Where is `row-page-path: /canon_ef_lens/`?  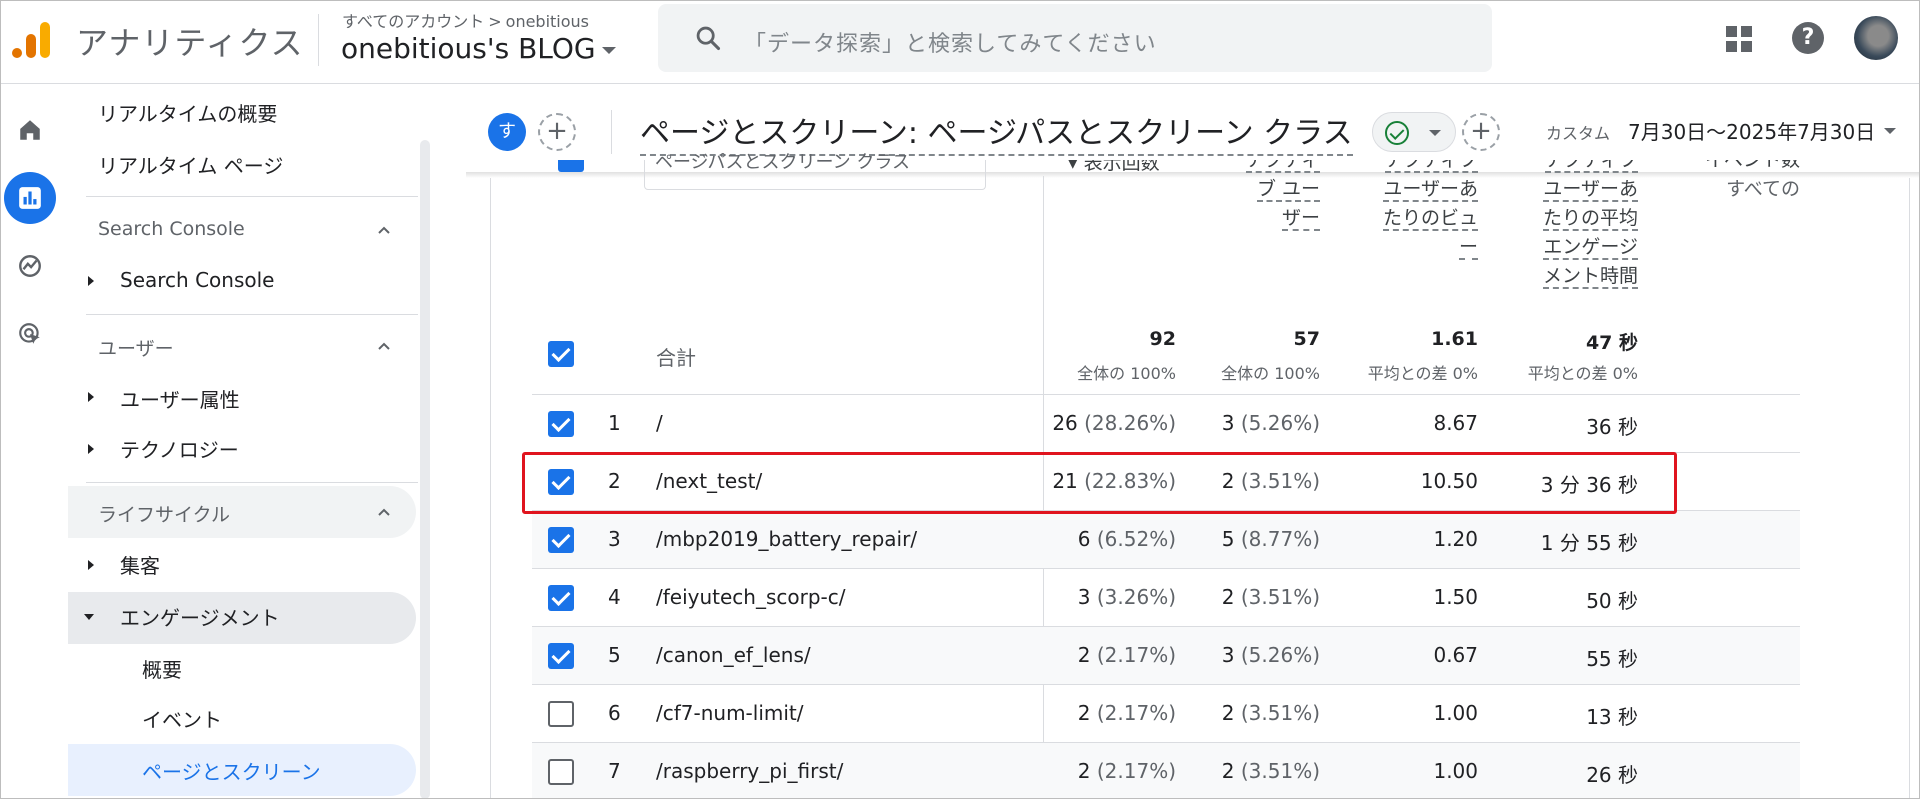 row-page-path: /canon_ef_lens/ is located at coordinates (733, 655).